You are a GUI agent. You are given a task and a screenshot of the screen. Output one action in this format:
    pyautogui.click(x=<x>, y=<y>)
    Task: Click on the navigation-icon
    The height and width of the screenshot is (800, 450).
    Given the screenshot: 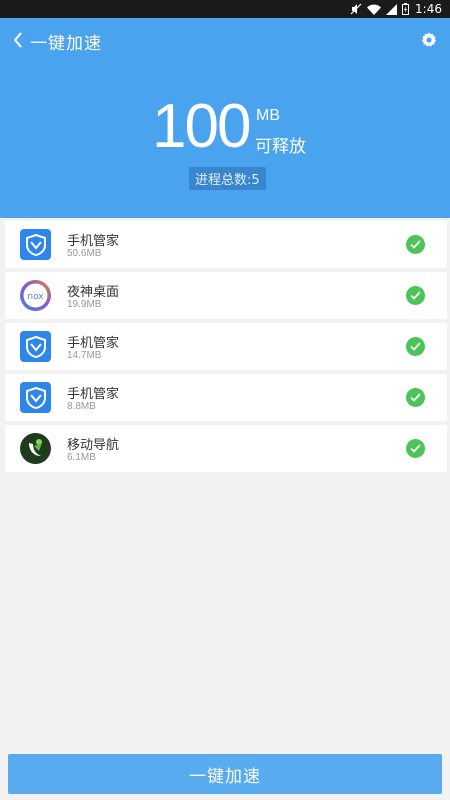 What is the action you would take?
    pyautogui.click(x=35, y=448)
    